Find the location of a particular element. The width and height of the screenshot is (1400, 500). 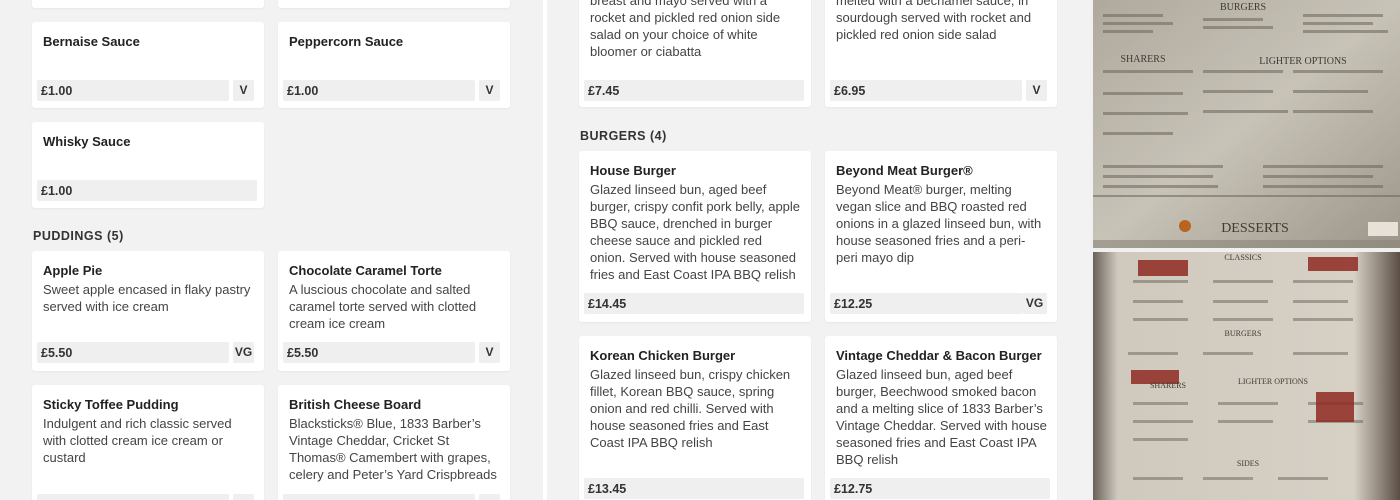

item-name: Korean Chicken Burger is located at coordinates (663, 355).